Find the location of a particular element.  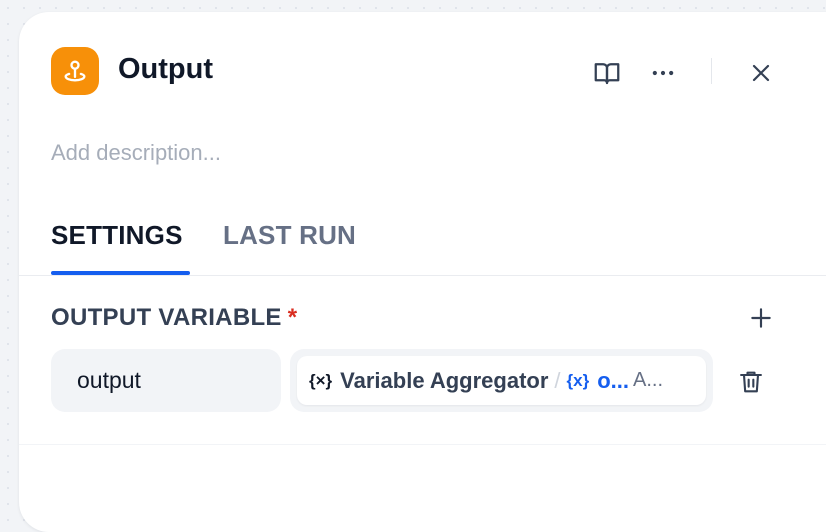

more-options-icon is located at coordinates (663, 73).